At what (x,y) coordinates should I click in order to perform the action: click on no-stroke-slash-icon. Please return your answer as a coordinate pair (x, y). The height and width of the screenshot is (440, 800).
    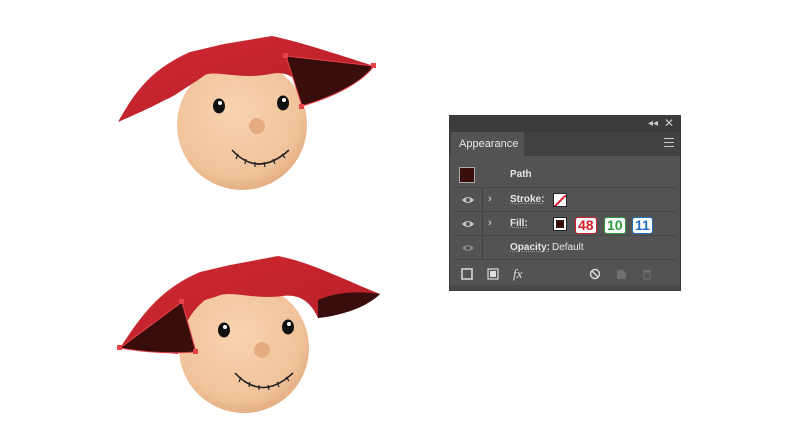
    Looking at the image, I should click on (560, 200).